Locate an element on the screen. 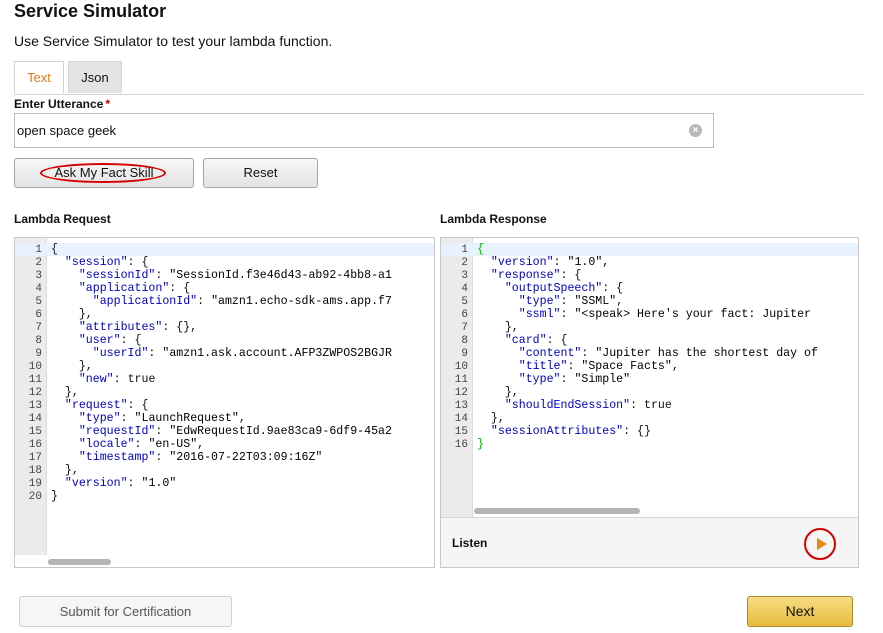 This screenshot has height=633, width=883. listen-bar: Listen is located at coordinates (649, 542).